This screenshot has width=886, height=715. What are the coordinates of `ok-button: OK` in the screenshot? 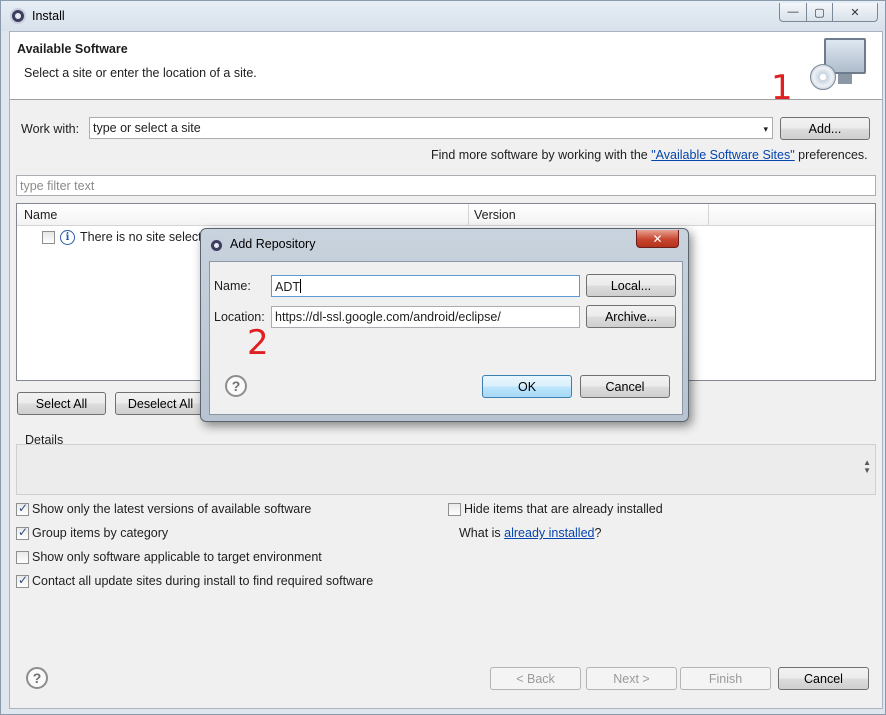 It's located at (527, 386).